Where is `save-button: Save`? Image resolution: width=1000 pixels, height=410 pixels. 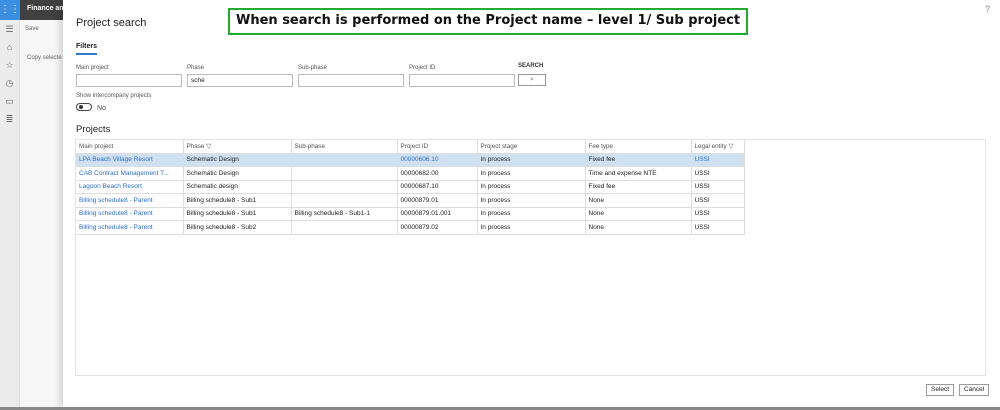
save-button: Save is located at coordinates (32, 29).